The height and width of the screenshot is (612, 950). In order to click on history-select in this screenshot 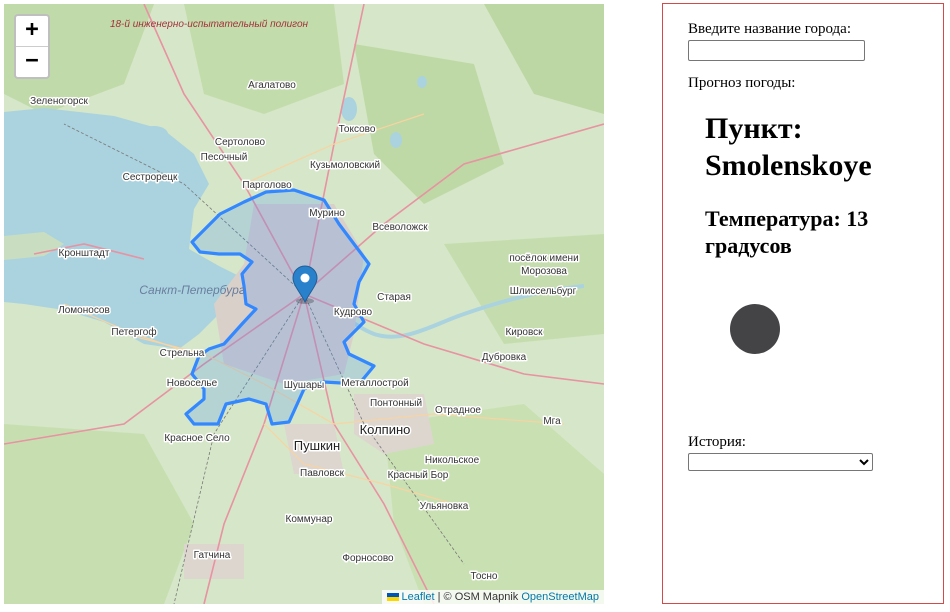, I will do `click(780, 462)`.